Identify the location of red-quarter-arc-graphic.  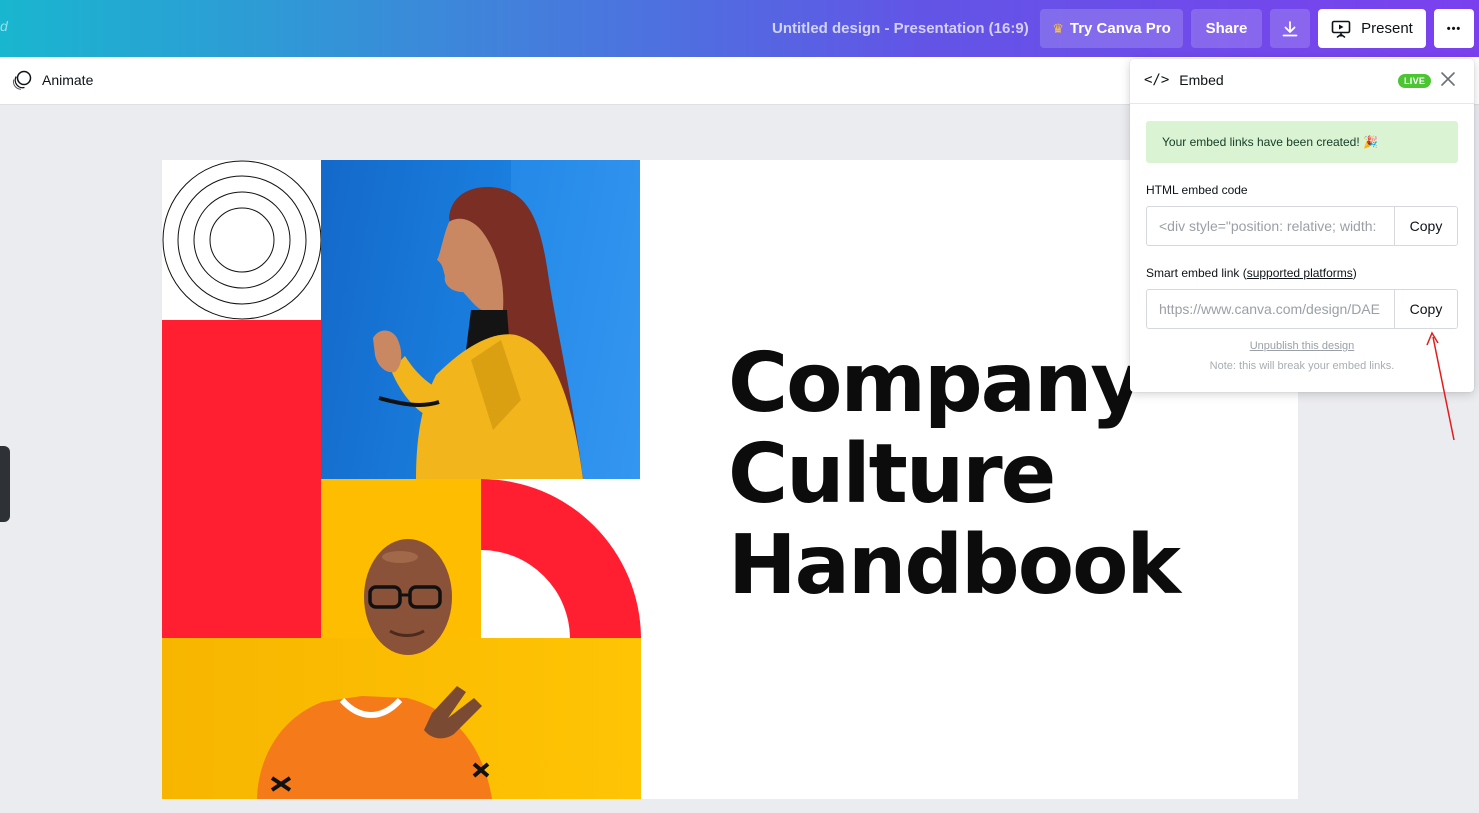
(561, 559).